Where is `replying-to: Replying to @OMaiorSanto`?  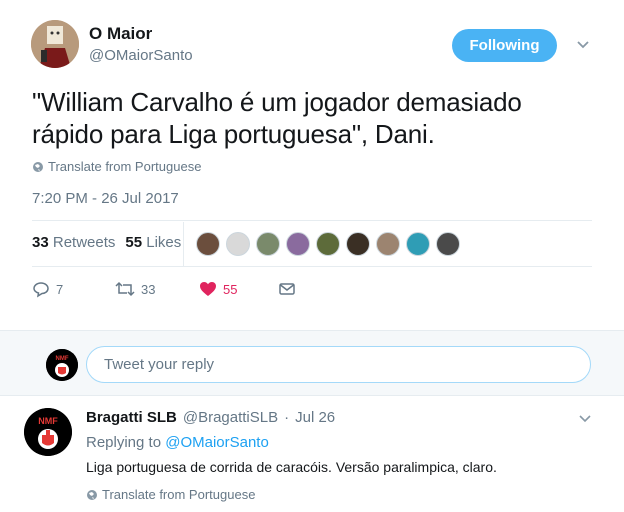 replying-to: Replying to @OMaiorSanto is located at coordinates (177, 442).